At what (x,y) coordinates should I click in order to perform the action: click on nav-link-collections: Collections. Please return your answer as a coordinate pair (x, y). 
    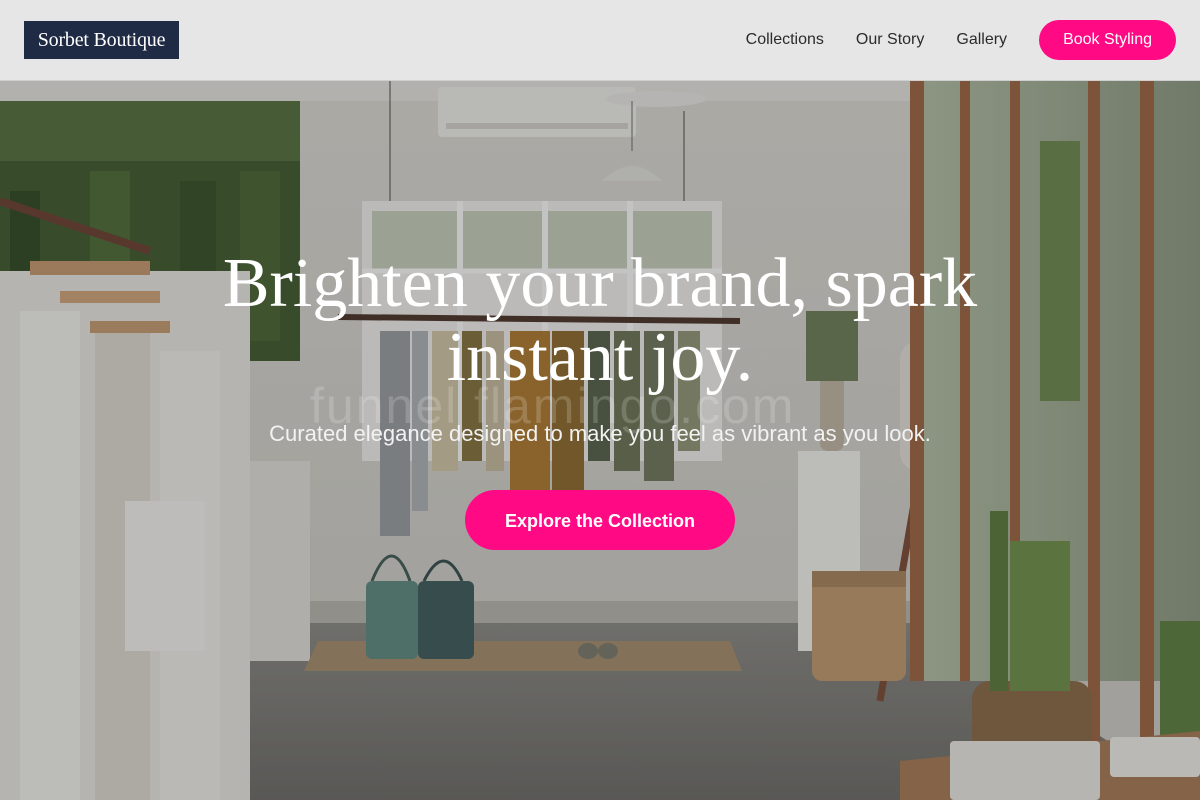
    Looking at the image, I should click on (785, 40).